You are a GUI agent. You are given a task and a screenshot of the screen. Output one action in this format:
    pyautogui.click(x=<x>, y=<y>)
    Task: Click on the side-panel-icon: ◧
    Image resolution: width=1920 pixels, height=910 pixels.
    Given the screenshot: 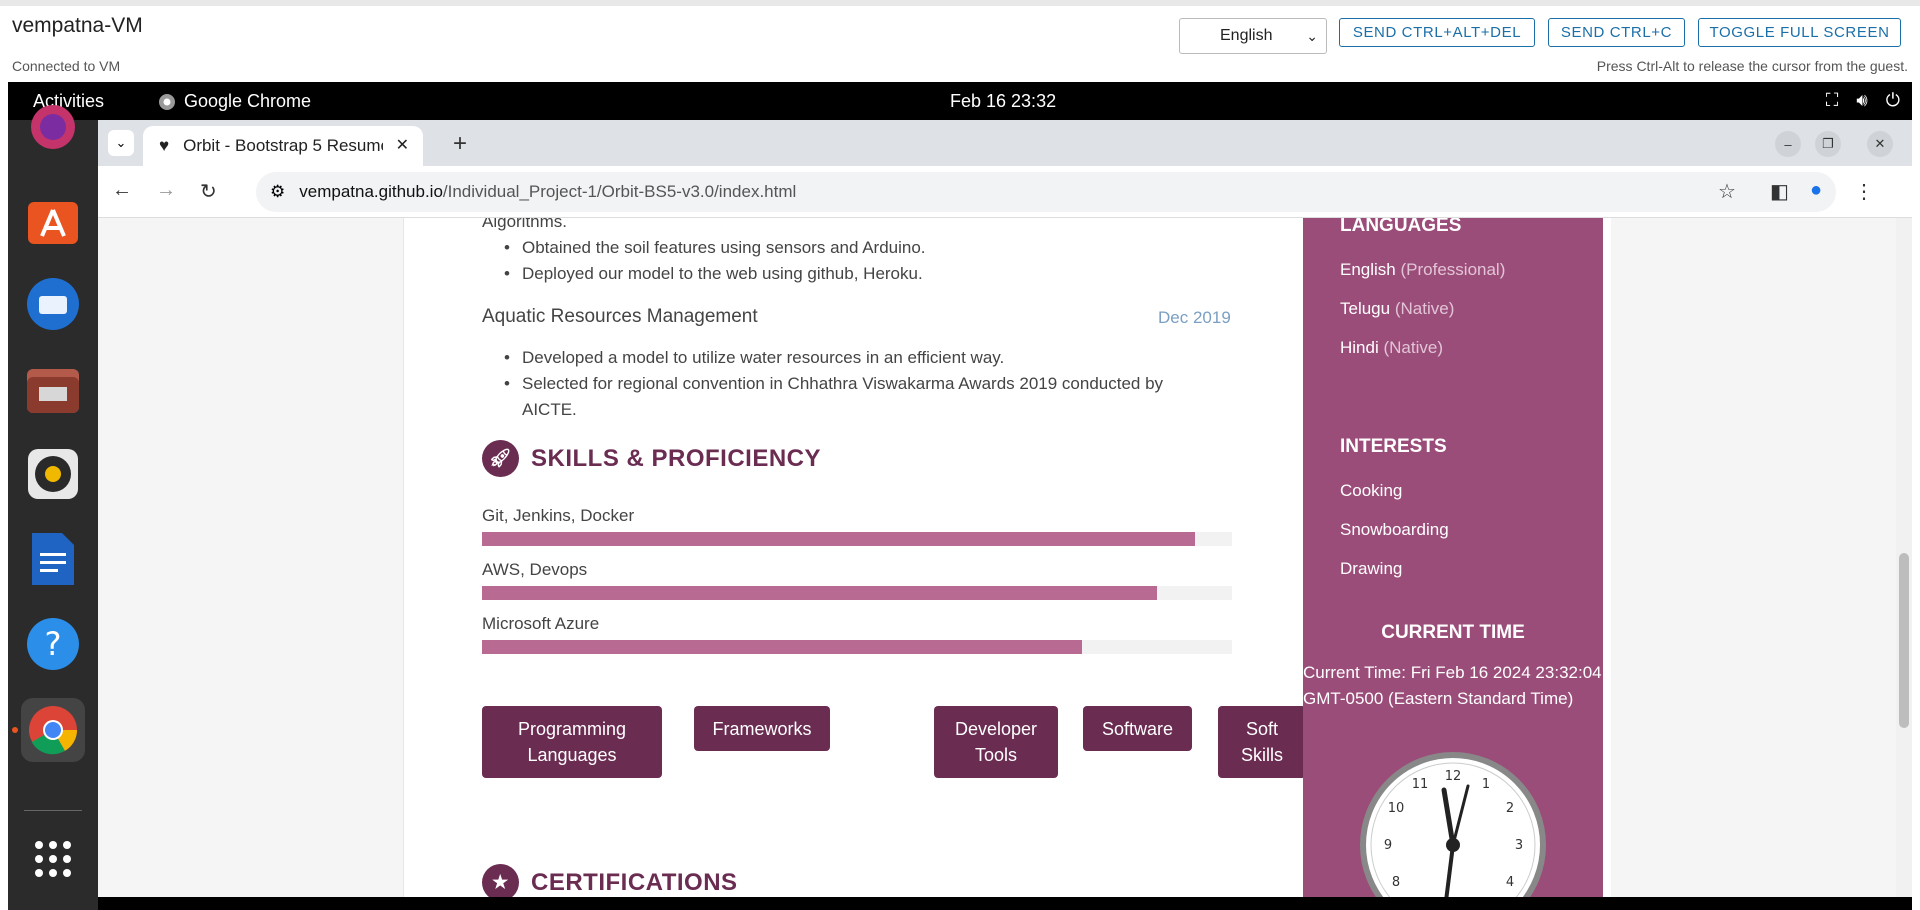 What is the action you would take?
    pyautogui.click(x=1779, y=191)
    